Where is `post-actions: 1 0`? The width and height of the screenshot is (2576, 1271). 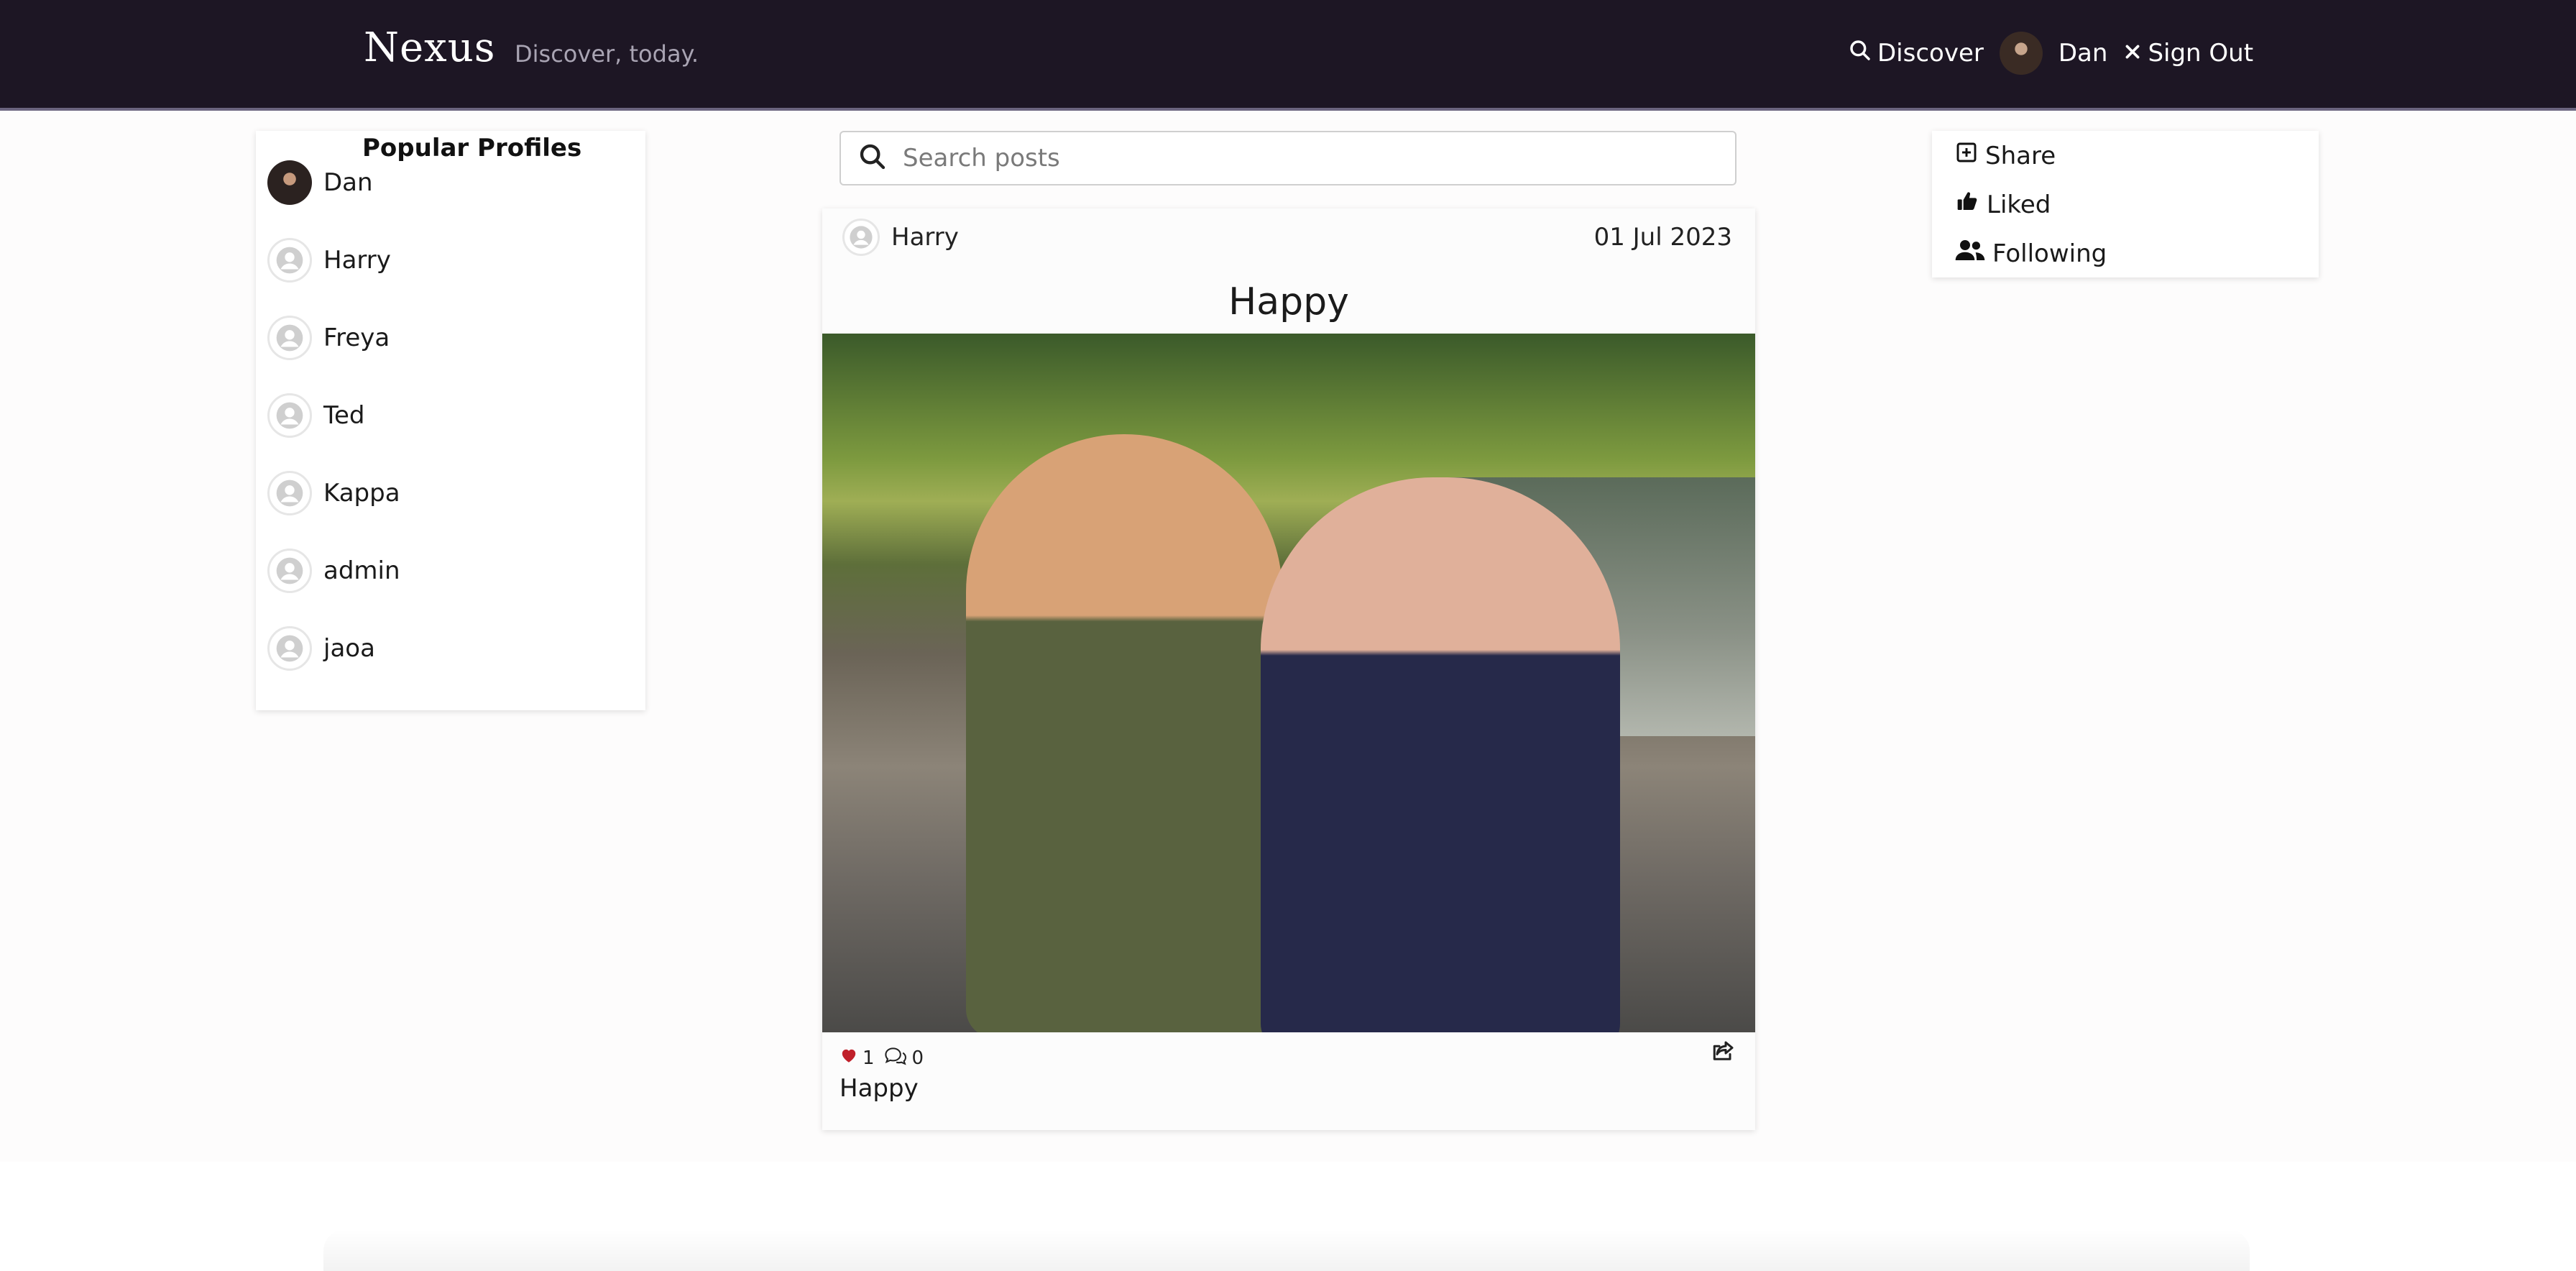 post-actions: 1 0 is located at coordinates (886, 1057).